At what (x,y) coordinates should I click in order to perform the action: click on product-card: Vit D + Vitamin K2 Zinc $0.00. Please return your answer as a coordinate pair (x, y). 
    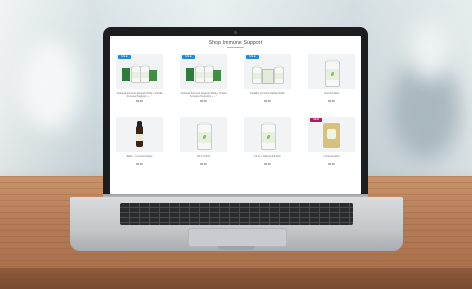
    Looking at the image, I should click on (267, 141).